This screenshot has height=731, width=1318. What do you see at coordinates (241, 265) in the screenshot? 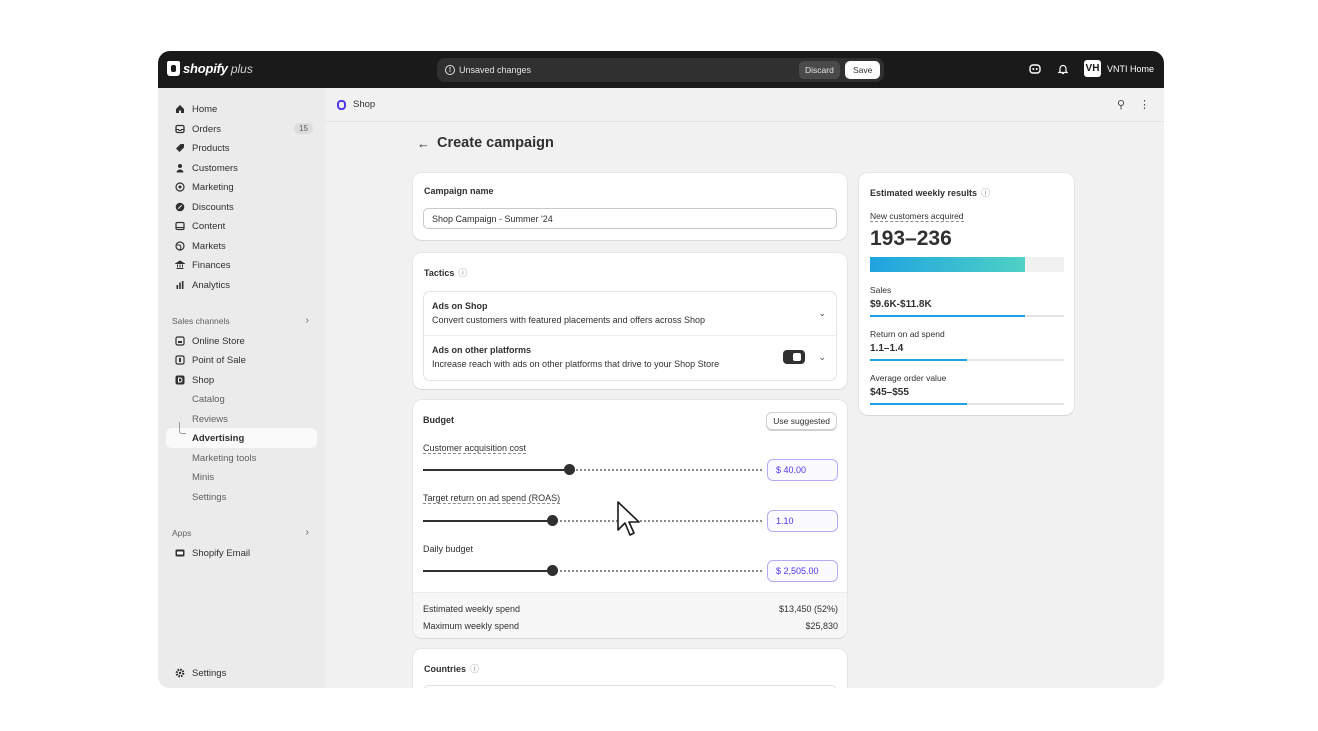
I see `sidebar-item-finances: Finances` at bounding box center [241, 265].